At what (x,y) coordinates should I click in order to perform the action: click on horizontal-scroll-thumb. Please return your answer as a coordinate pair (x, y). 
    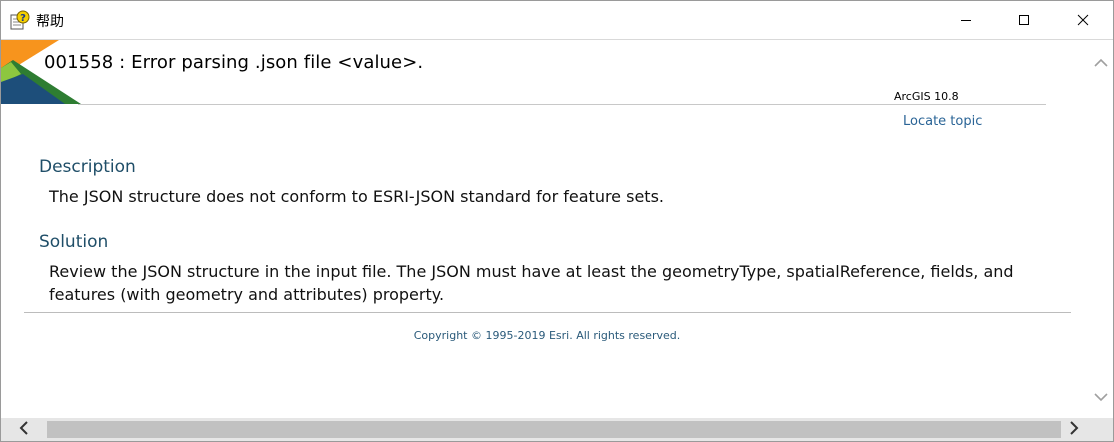
    Looking at the image, I should click on (554, 429).